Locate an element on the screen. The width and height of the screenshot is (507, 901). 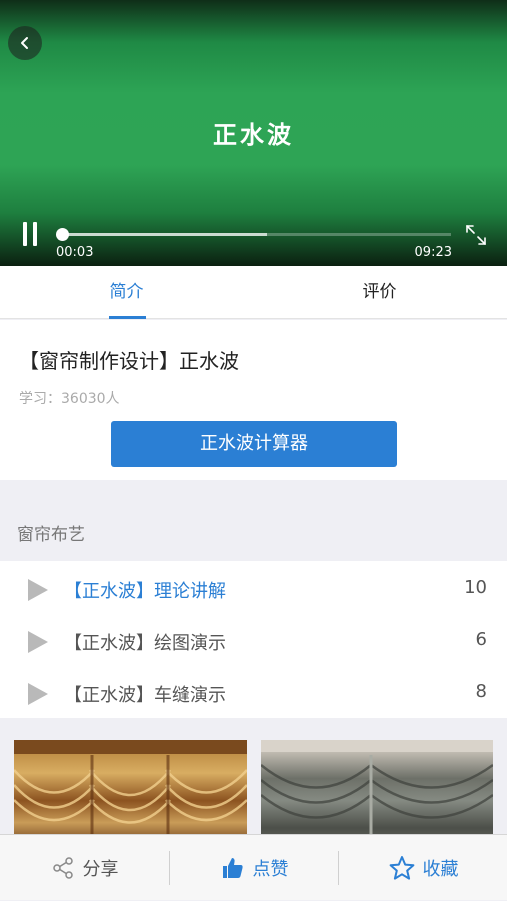
calculator-button: 正水波计算器 is located at coordinates (254, 444).